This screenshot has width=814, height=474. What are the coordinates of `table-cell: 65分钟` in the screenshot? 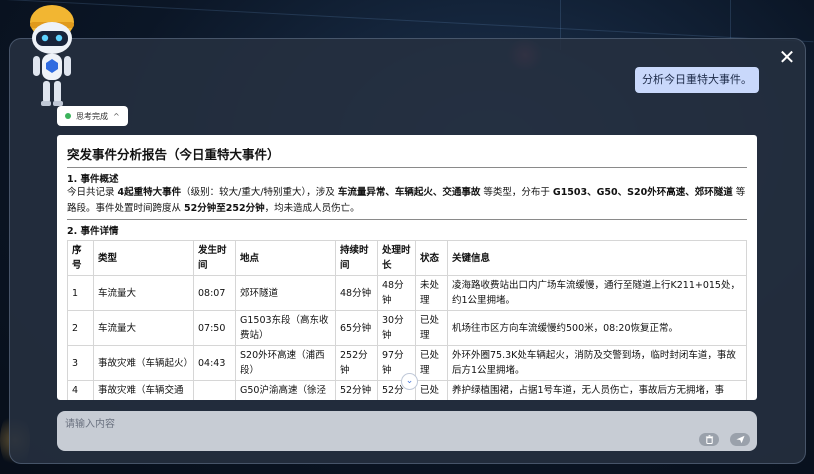 It's located at (356, 328).